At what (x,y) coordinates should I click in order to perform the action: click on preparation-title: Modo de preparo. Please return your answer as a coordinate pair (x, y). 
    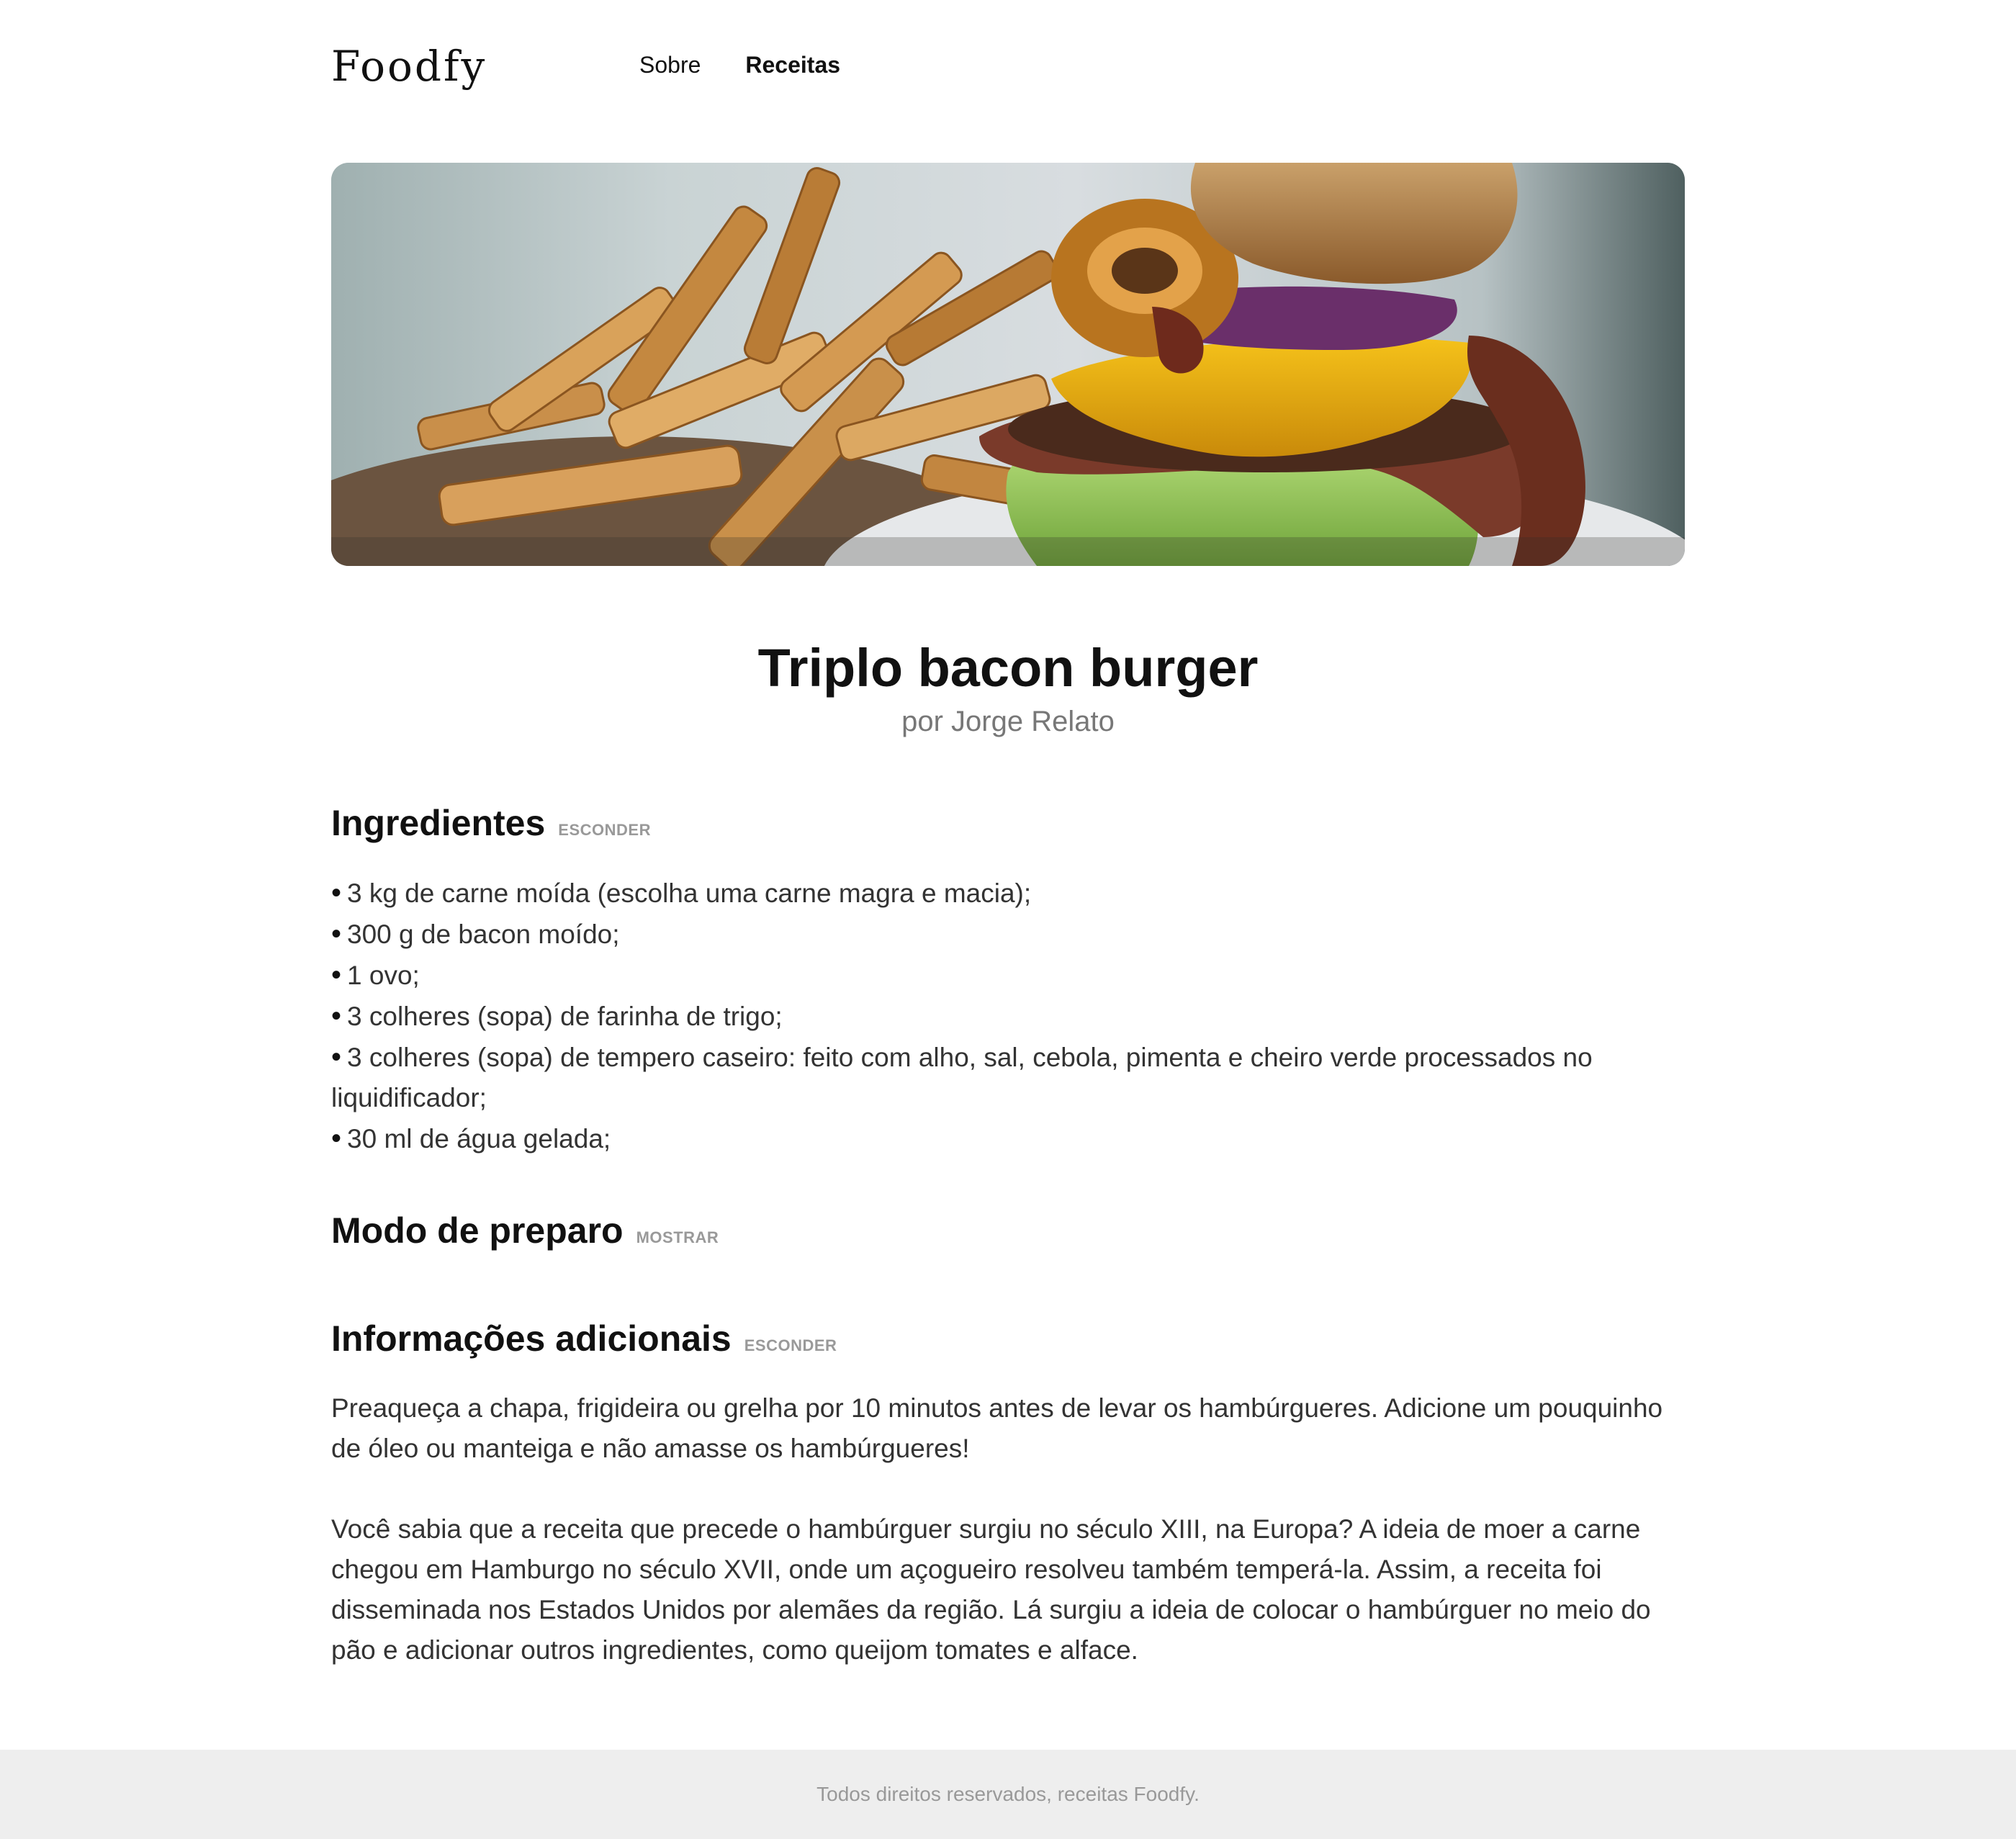
    Looking at the image, I should click on (477, 1230).